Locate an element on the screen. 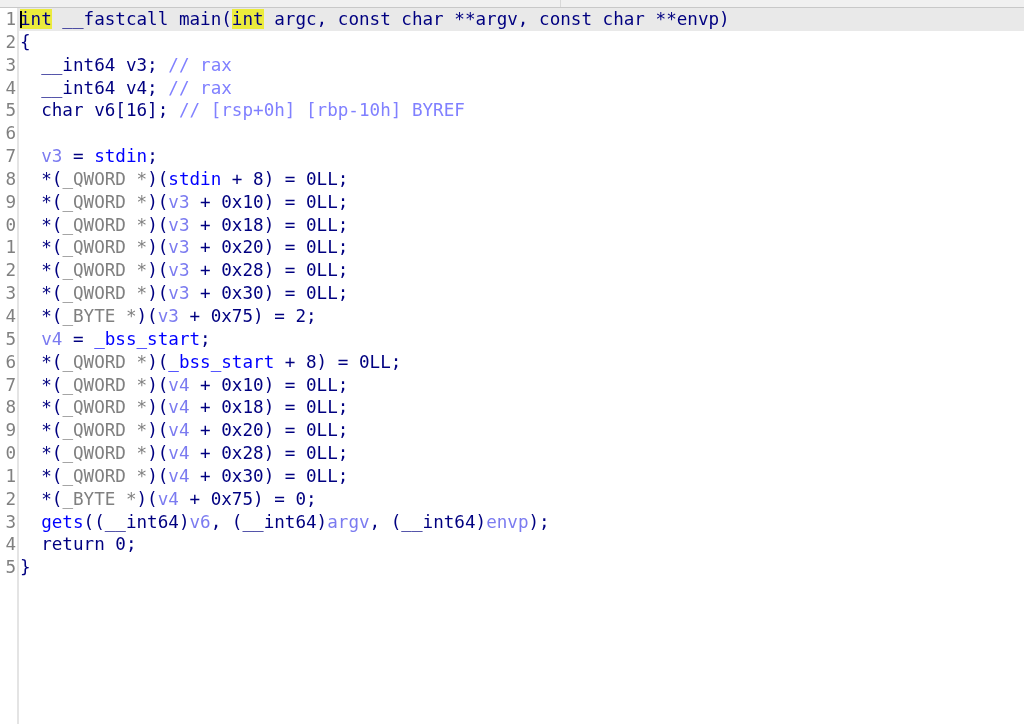 The width and height of the screenshot is (1024, 724). code-line: v4 = _bss_start; is located at coordinates (125, 339).